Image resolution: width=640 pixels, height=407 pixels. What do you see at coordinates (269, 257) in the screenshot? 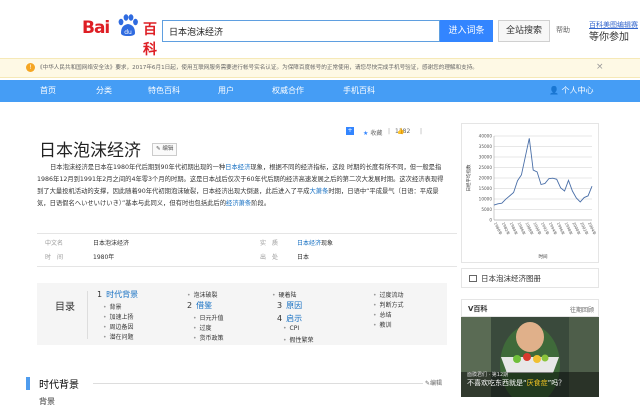
I see `info-key: 出 处` at bounding box center [269, 257].